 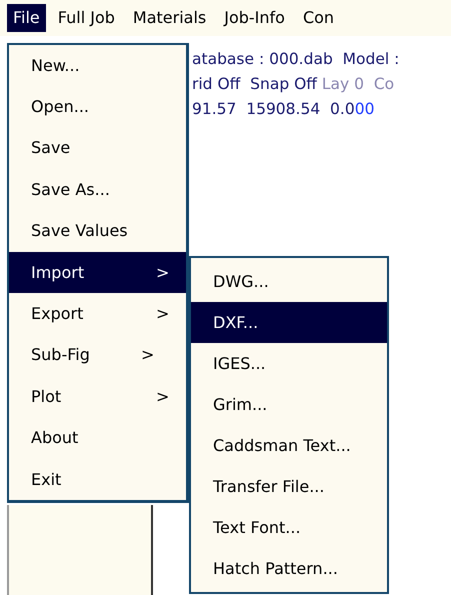 I want to click on status-text: 00, so click(x=364, y=109).